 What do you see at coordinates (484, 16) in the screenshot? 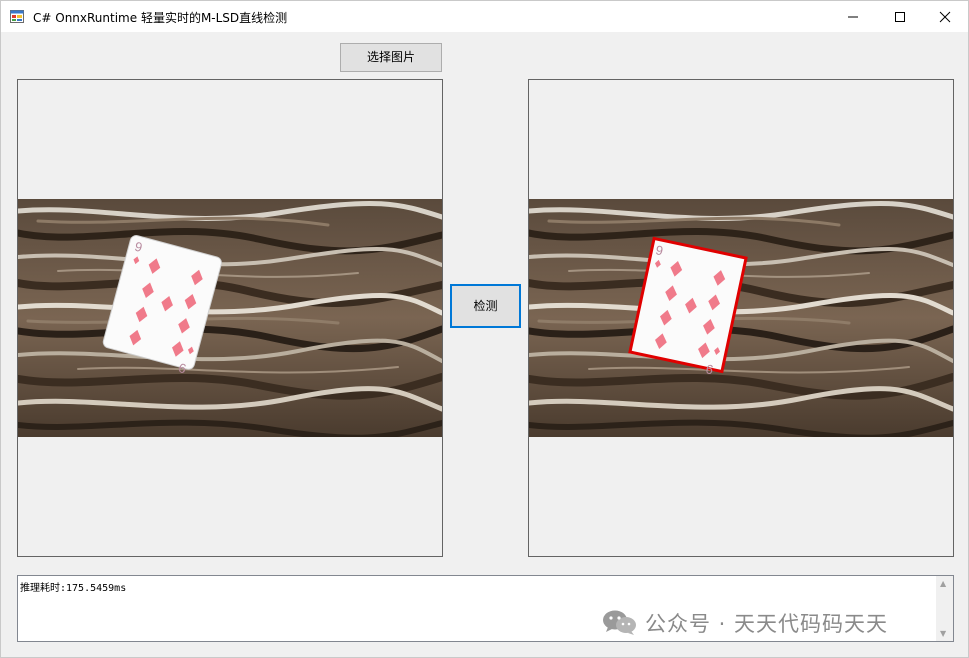
I see `title-bar: C# OnnxRuntime 轻量实时的M-LSD直线检测` at bounding box center [484, 16].